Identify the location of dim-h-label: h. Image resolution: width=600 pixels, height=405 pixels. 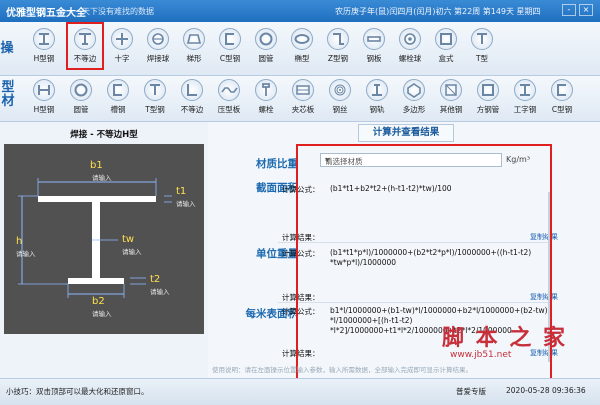
(19, 241).